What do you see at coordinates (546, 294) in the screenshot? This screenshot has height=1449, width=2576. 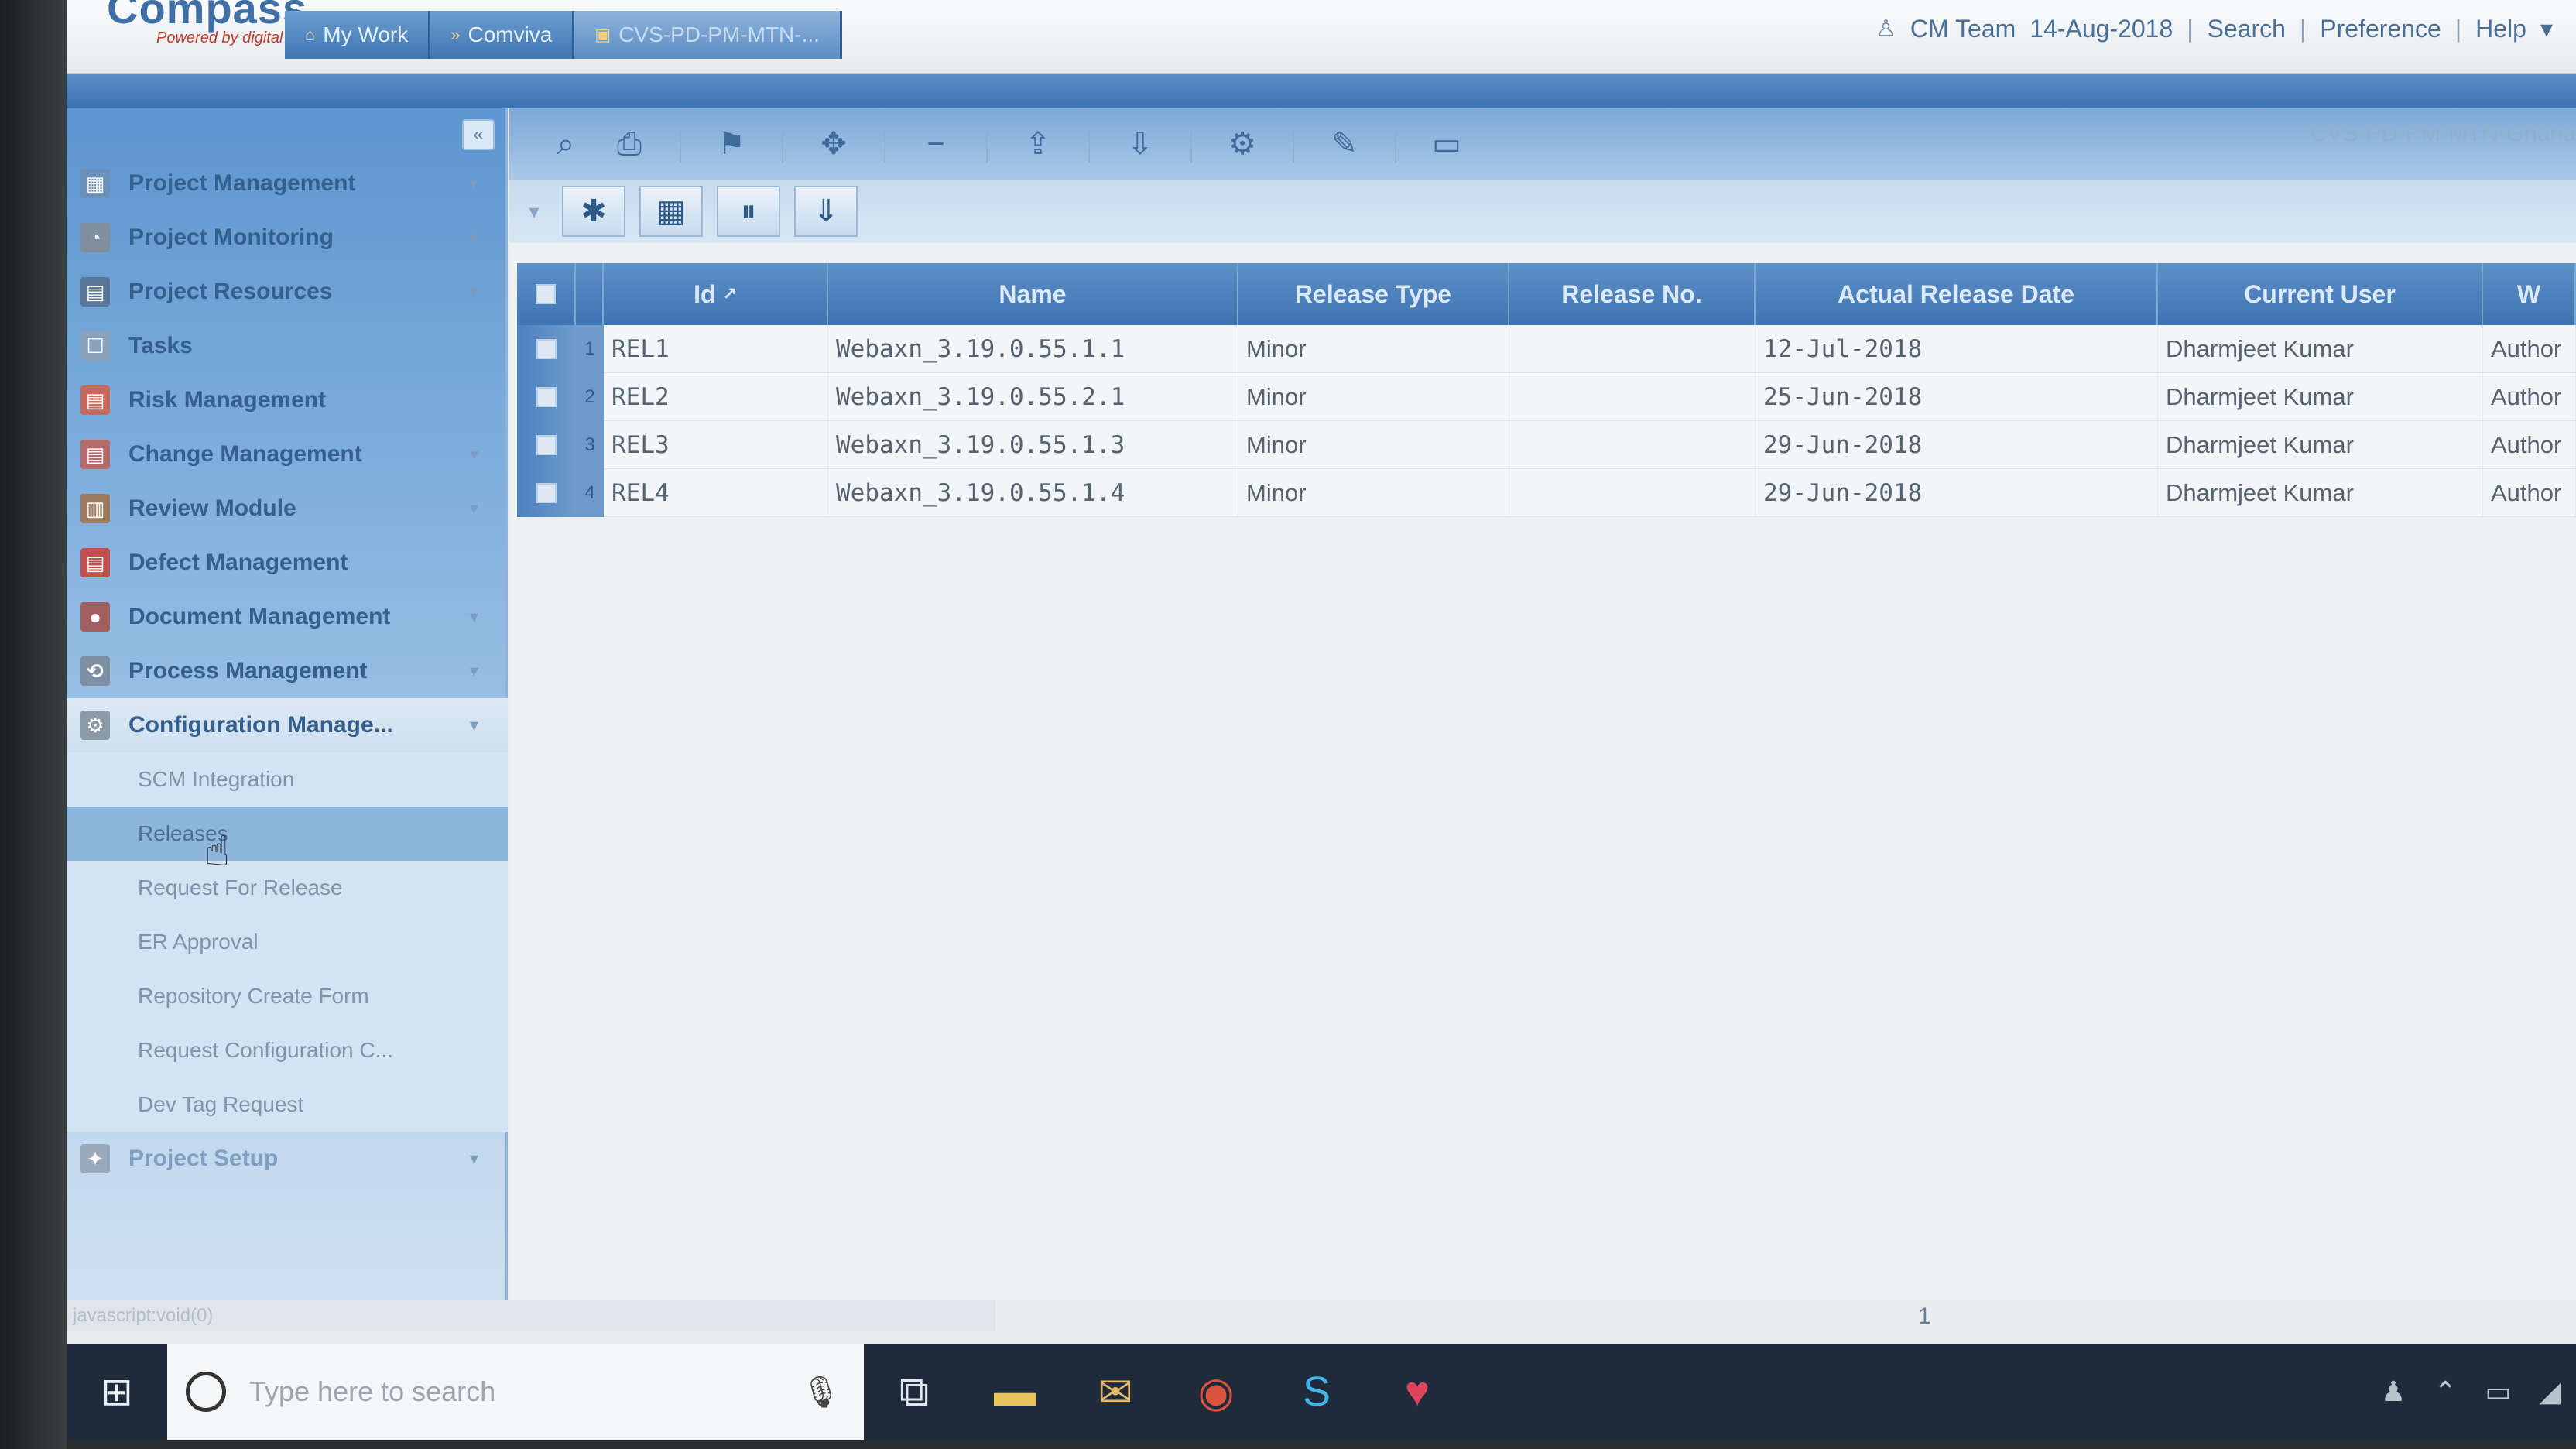 I see `select-all-checkbox` at bounding box center [546, 294].